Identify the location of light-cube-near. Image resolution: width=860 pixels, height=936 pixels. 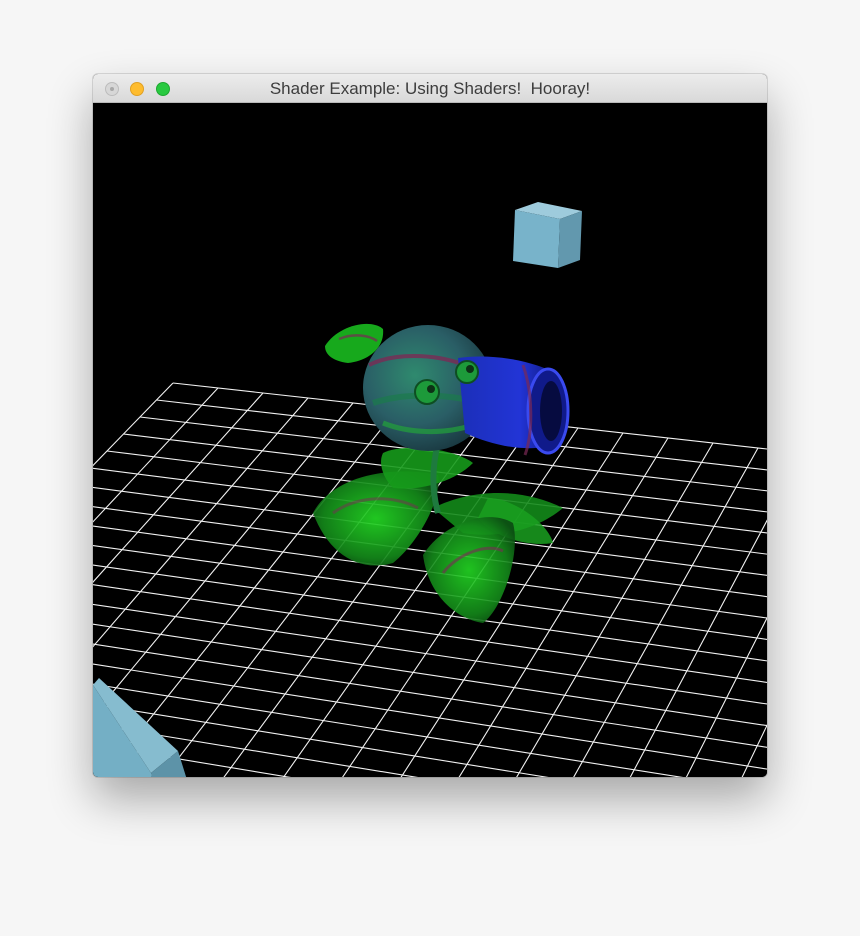
(140, 727).